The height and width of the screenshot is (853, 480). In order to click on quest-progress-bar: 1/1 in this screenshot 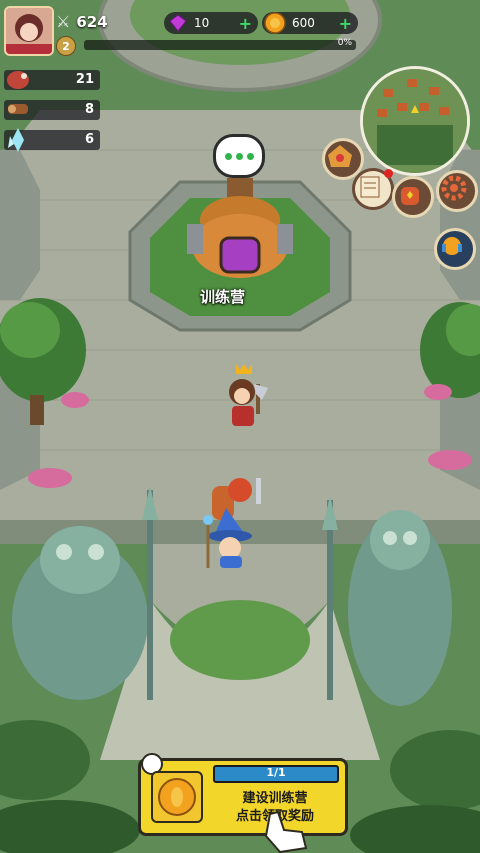, I will do `click(276, 774)`.